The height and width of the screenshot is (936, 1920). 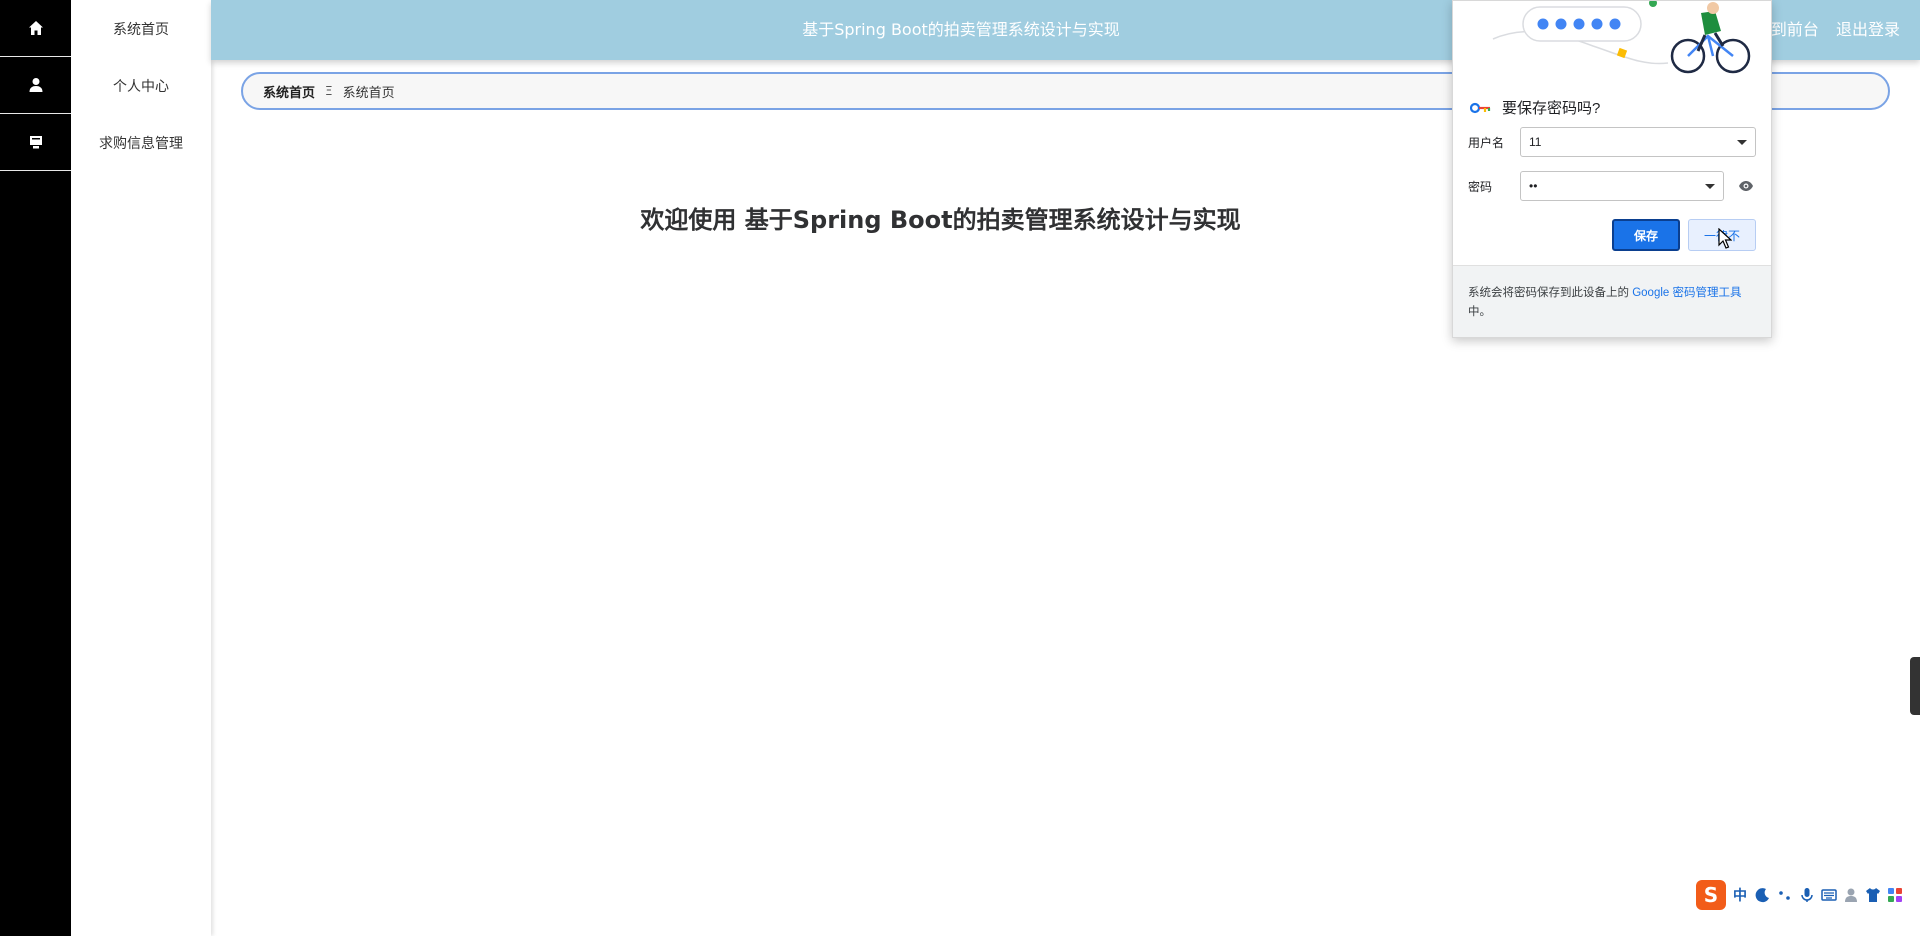 I want to click on rail-item-user, so click(x=35, y=85).